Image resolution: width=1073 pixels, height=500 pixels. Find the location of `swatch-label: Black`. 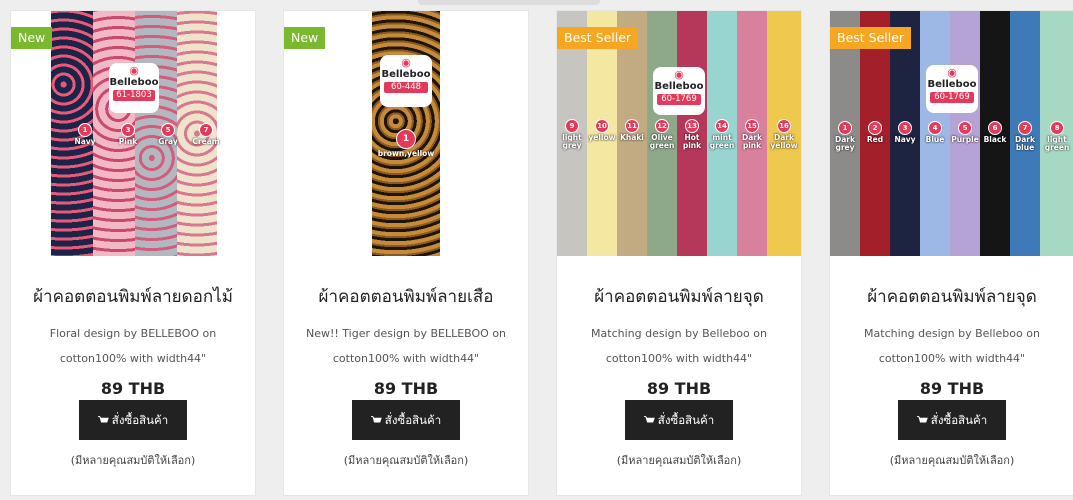

swatch-label: Black is located at coordinates (995, 139).